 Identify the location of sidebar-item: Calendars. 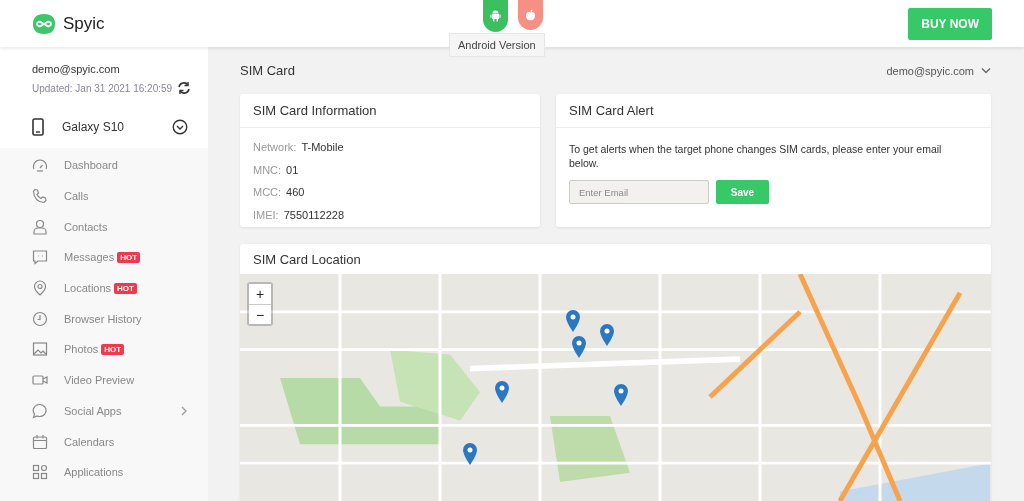
(104, 441).